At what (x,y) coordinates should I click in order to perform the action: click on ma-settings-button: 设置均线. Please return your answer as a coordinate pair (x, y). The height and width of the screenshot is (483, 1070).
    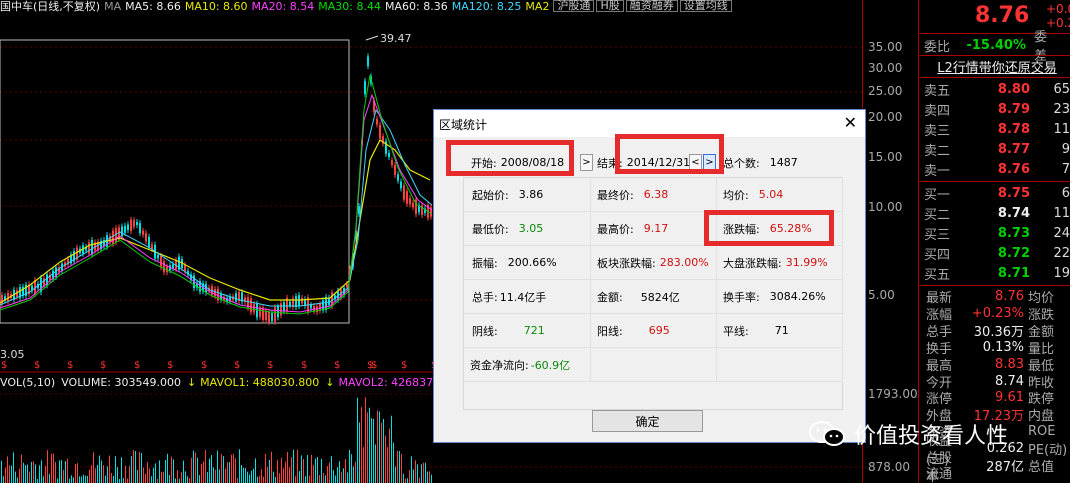
    Looking at the image, I should click on (705, 6).